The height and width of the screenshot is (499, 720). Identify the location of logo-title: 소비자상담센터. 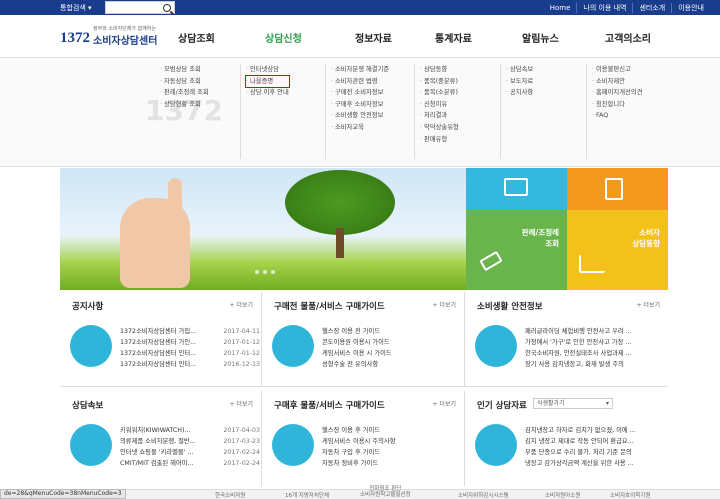
(125, 41).